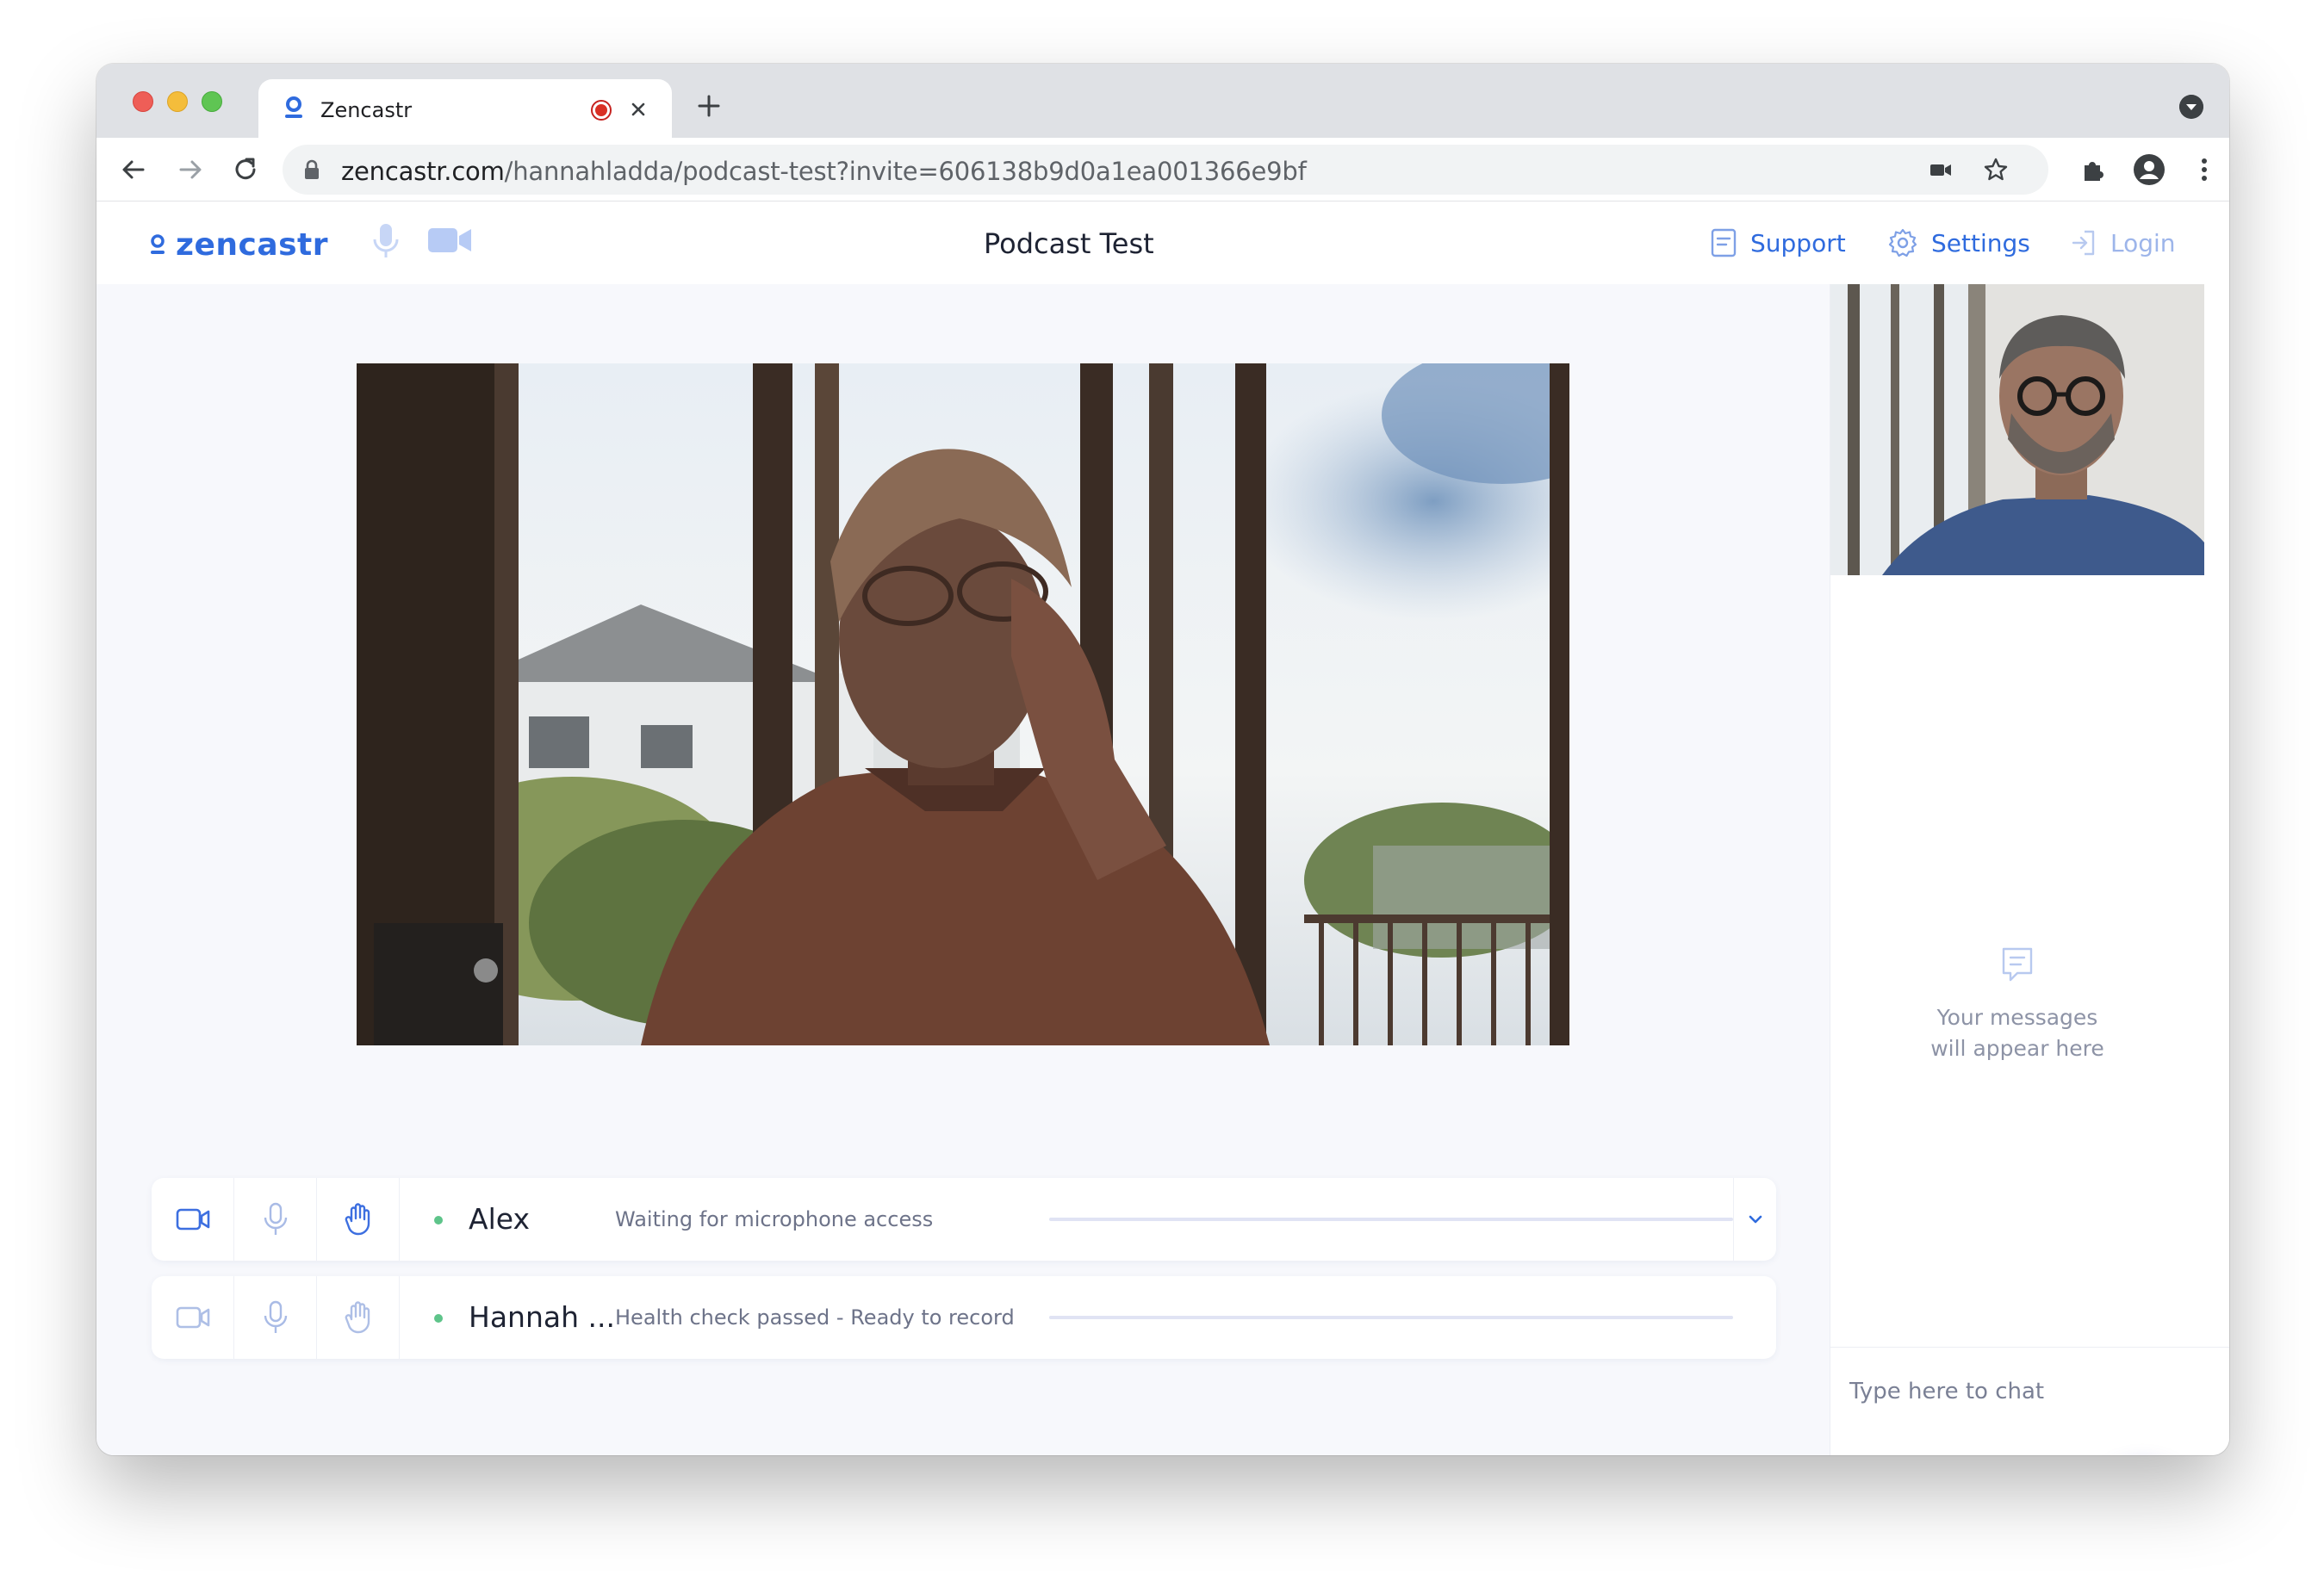 This screenshot has height=1581, width=2324. I want to click on expand-track-button, so click(1754, 1220).